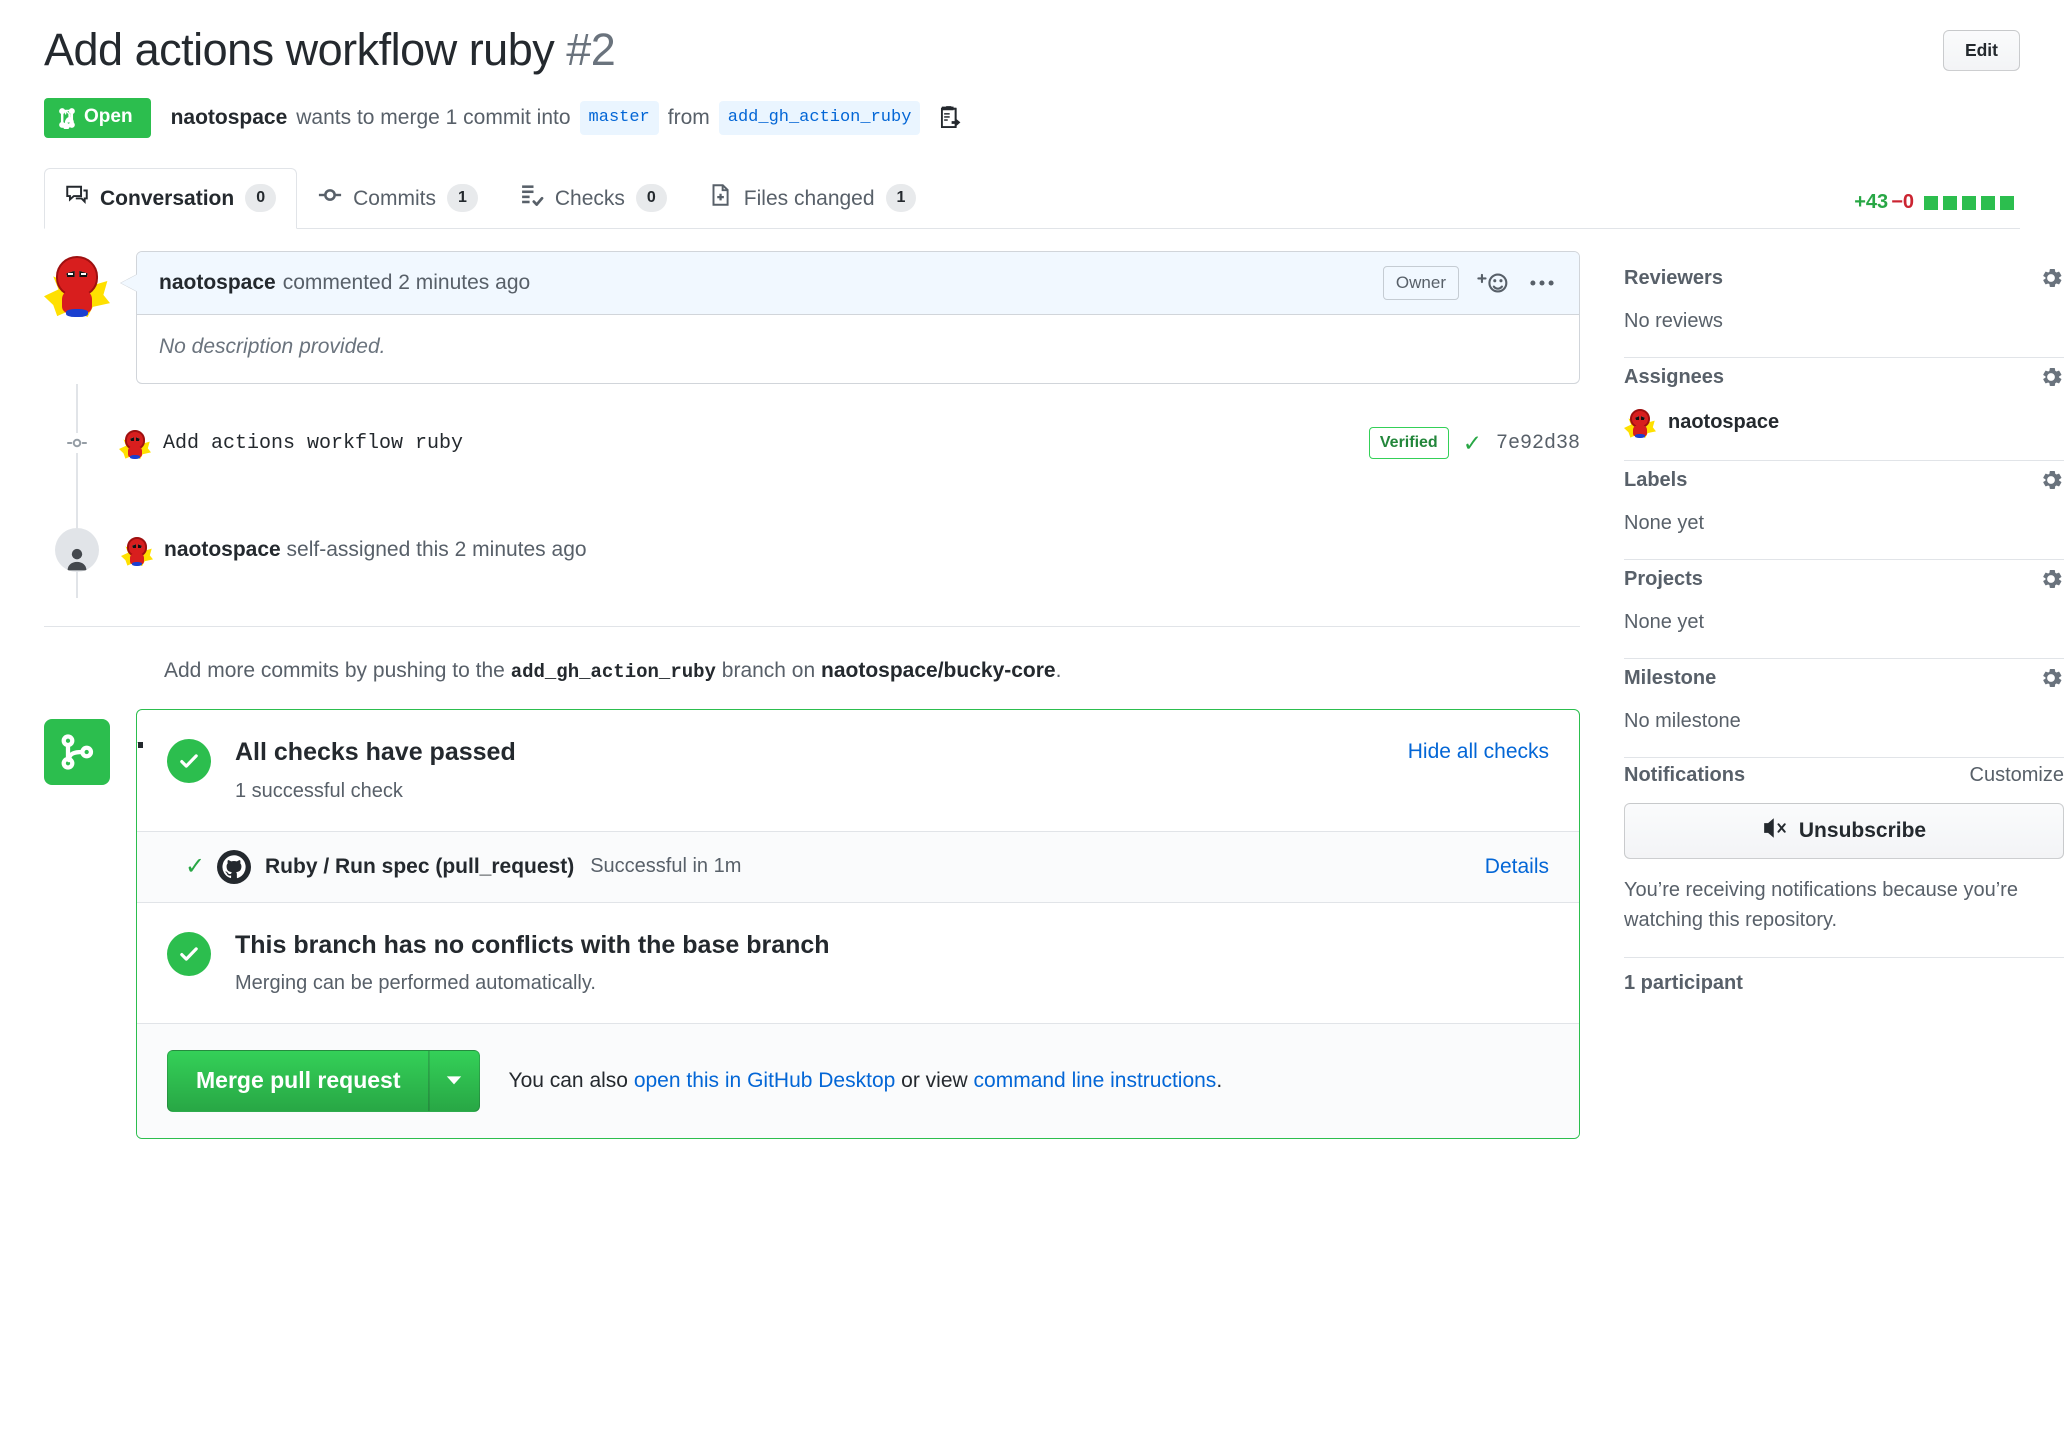  Describe the element at coordinates (313, 443) in the screenshot. I see `commit-message: Add actions workflow ruby` at that location.